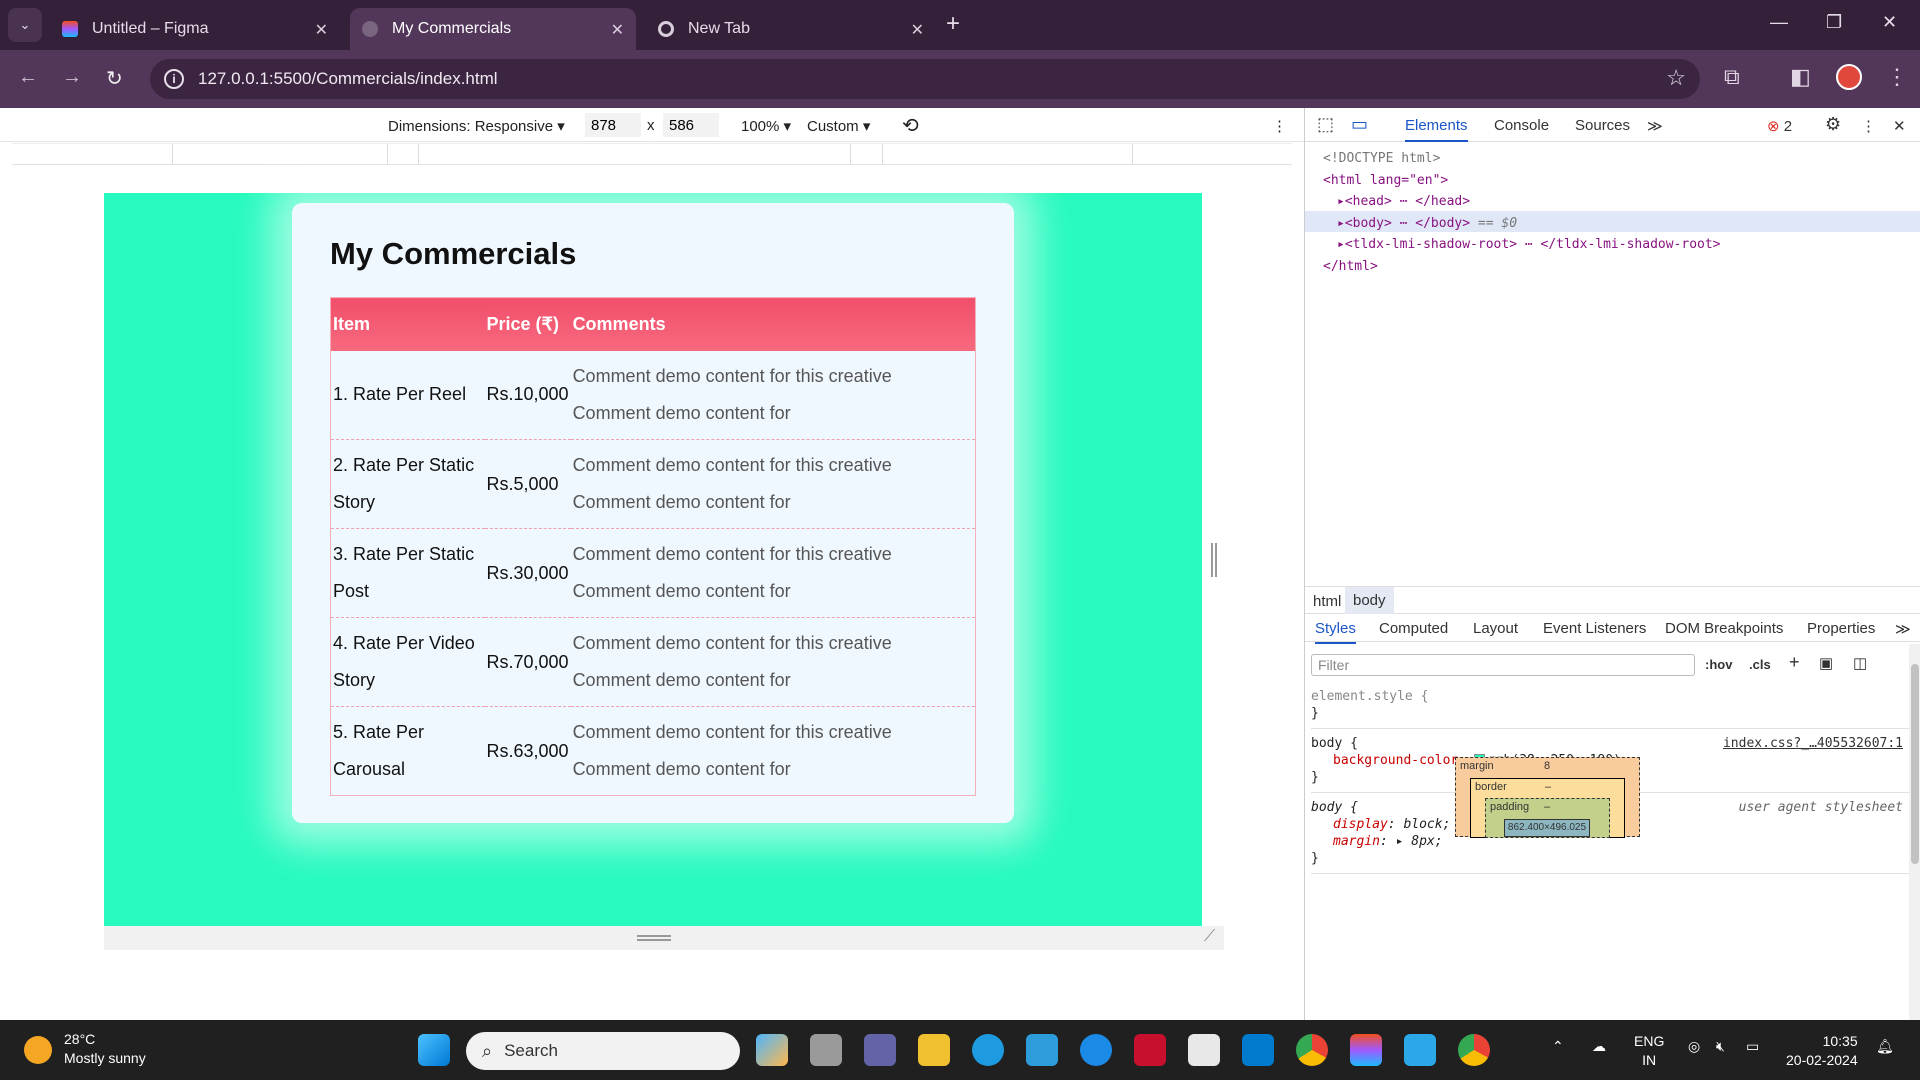 This screenshot has width=1920, height=1080. Describe the element at coordinates (1258, 1050) in the screenshot. I see `vscode-icon` at that location.